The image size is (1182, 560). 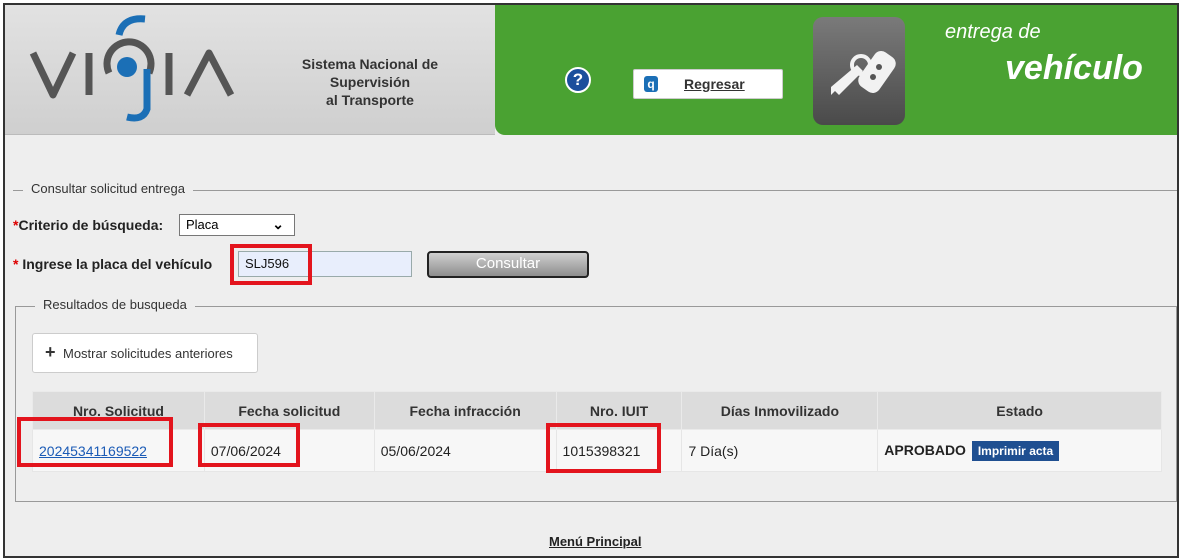 I want to click on back-button: q Regresar, so click(x=708, y=84).